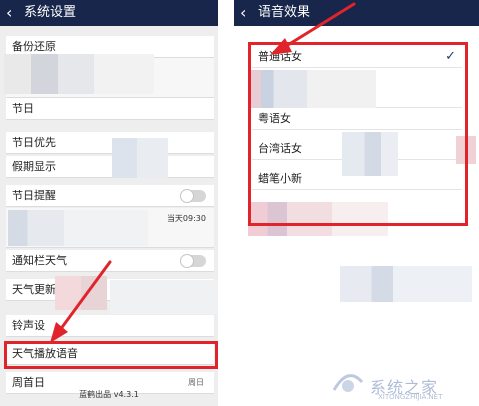 The width and height of the screenshot is (479, 406). I want to click on settings-row-ringtone: 铃声设, so click(110, 326).